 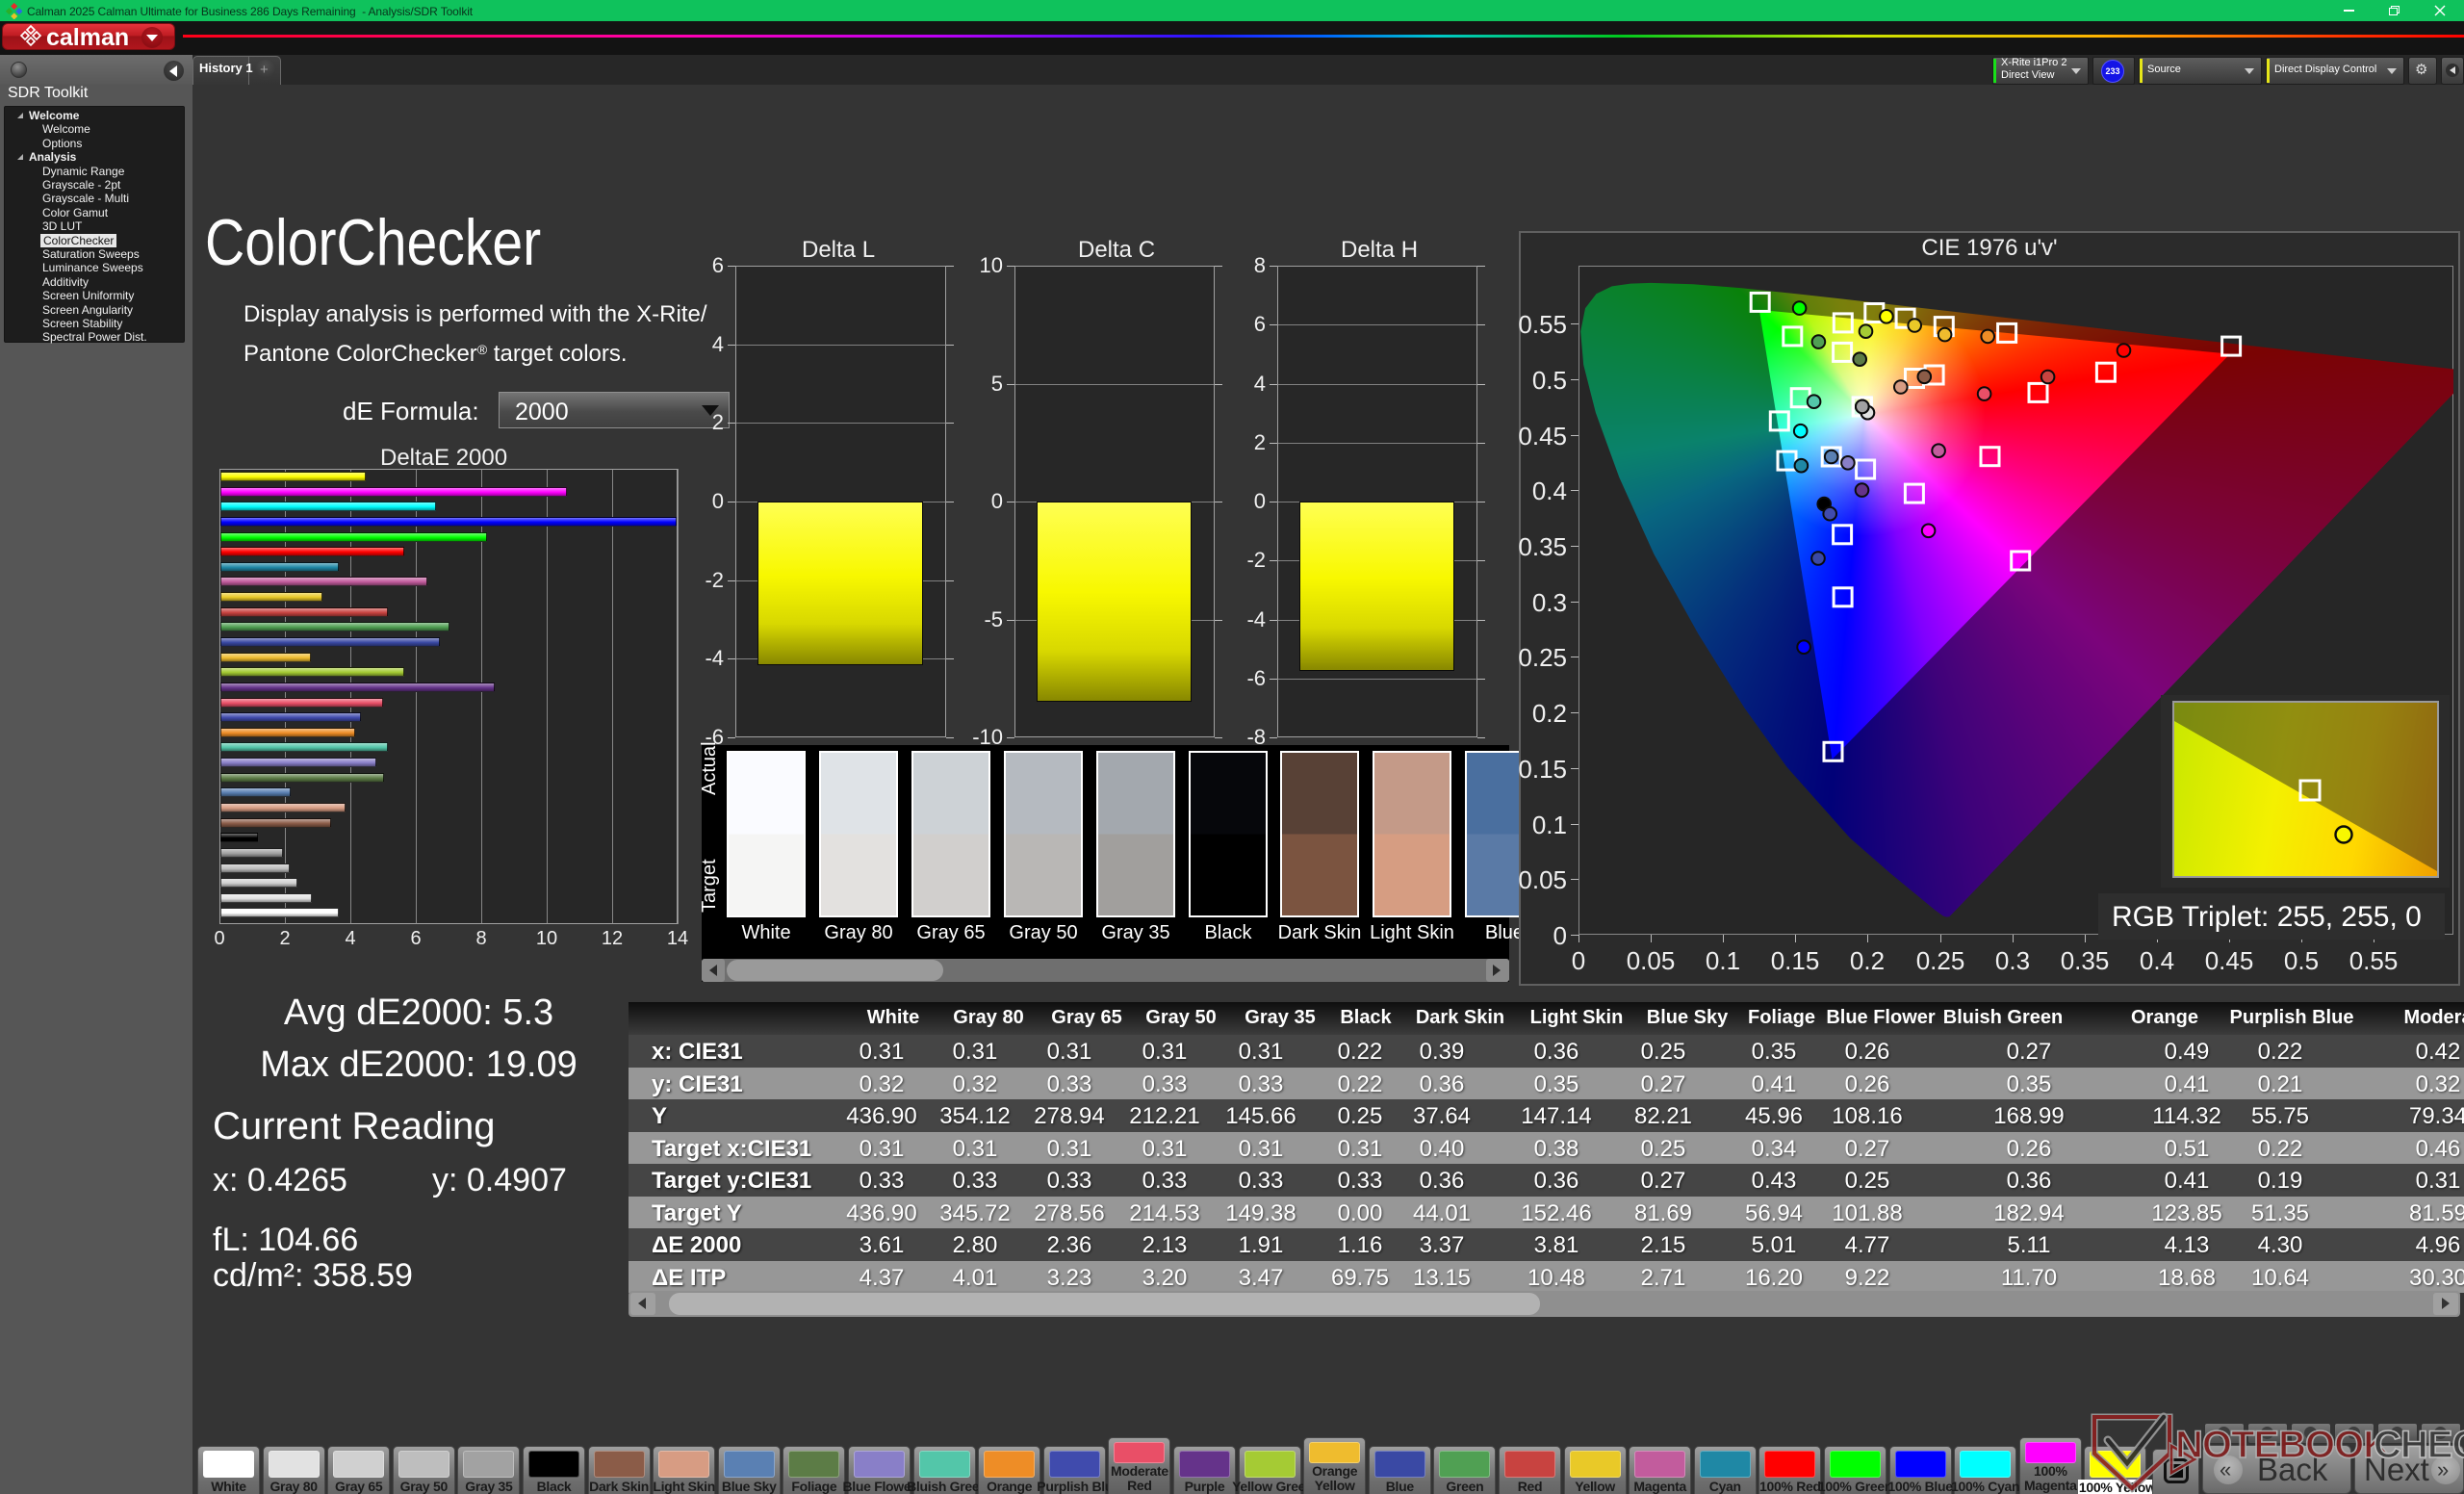 I want to click on svg-text: NOTEBOOK, so click(x=2283, y=1445).